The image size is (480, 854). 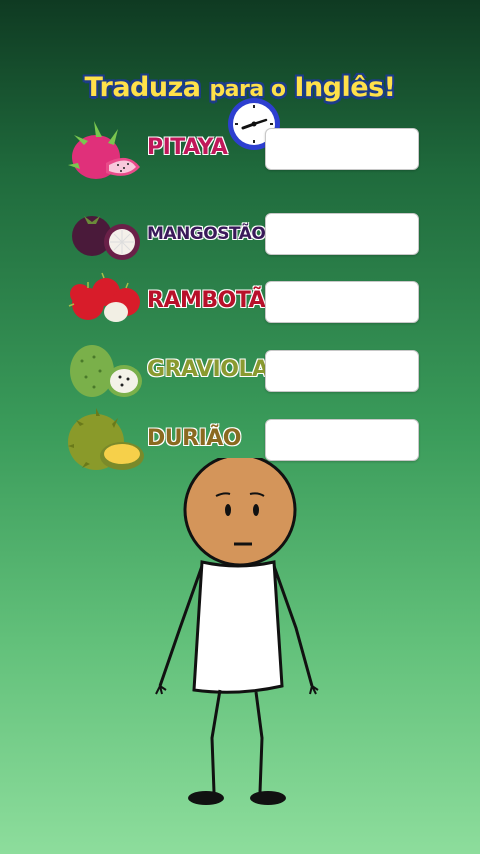 I want to click on fruit-label-pitaya: PITAYA, so click(x=187, y=147).